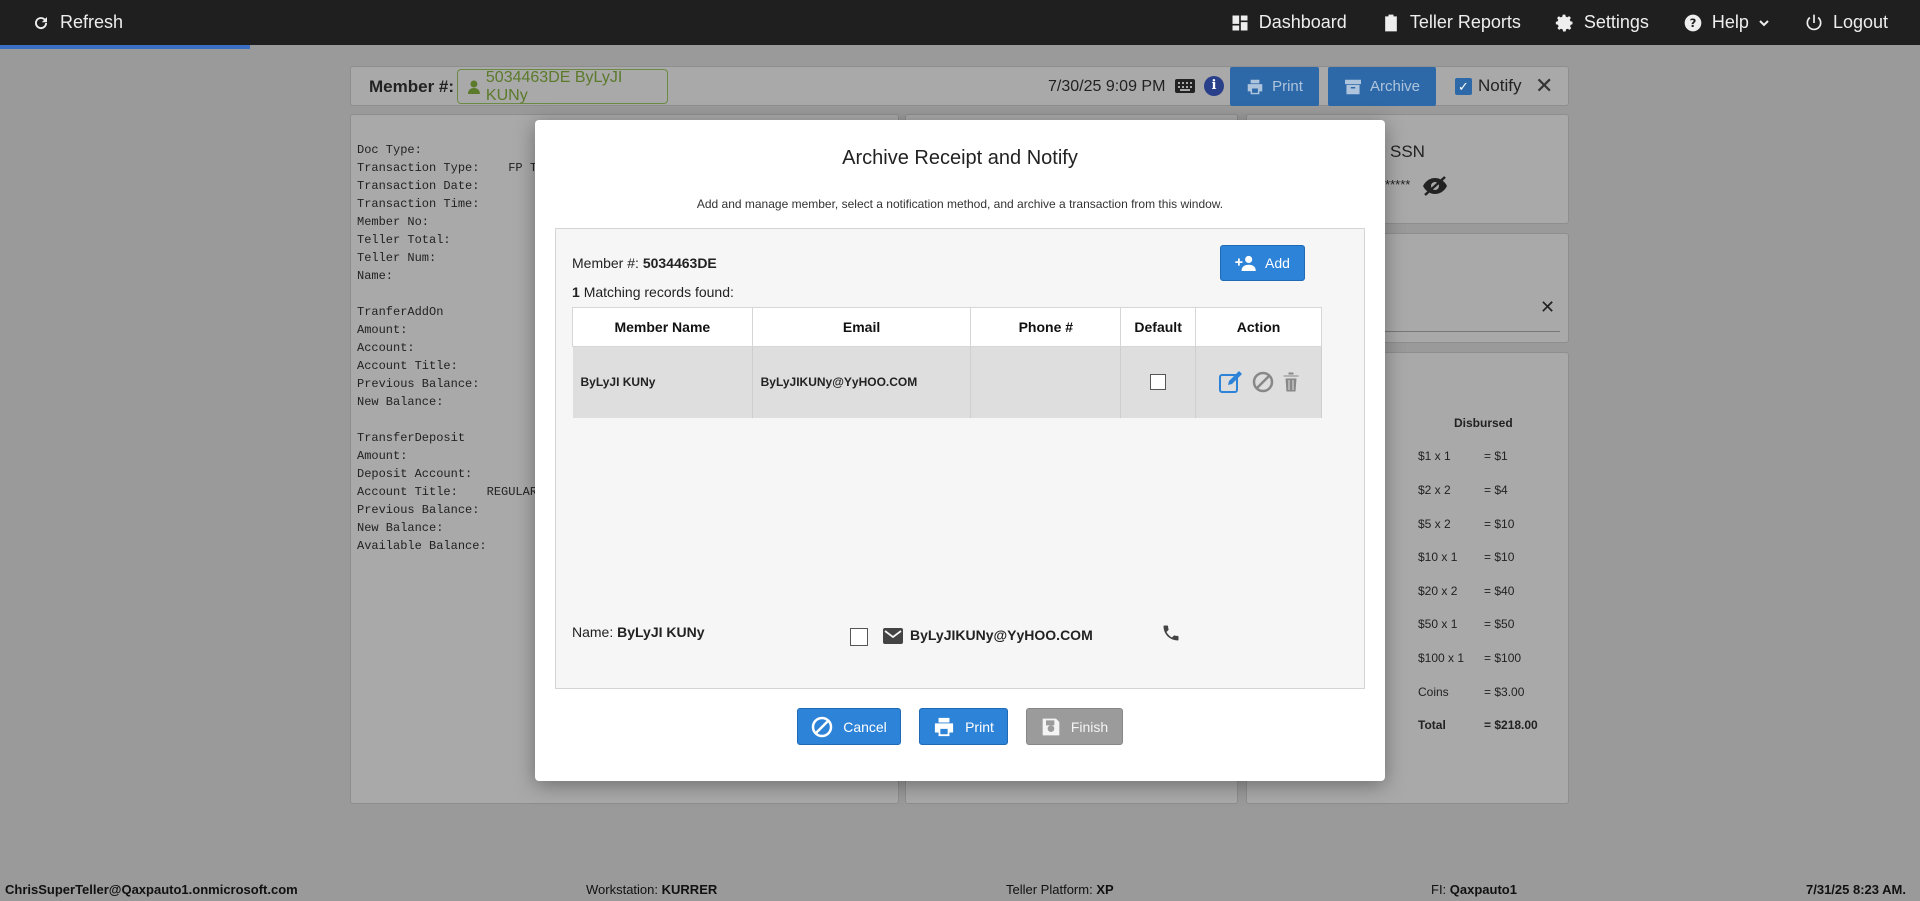 This screenshot has width=1920, height=901. I want to click on loading-progress-bar, so click(125, 47).